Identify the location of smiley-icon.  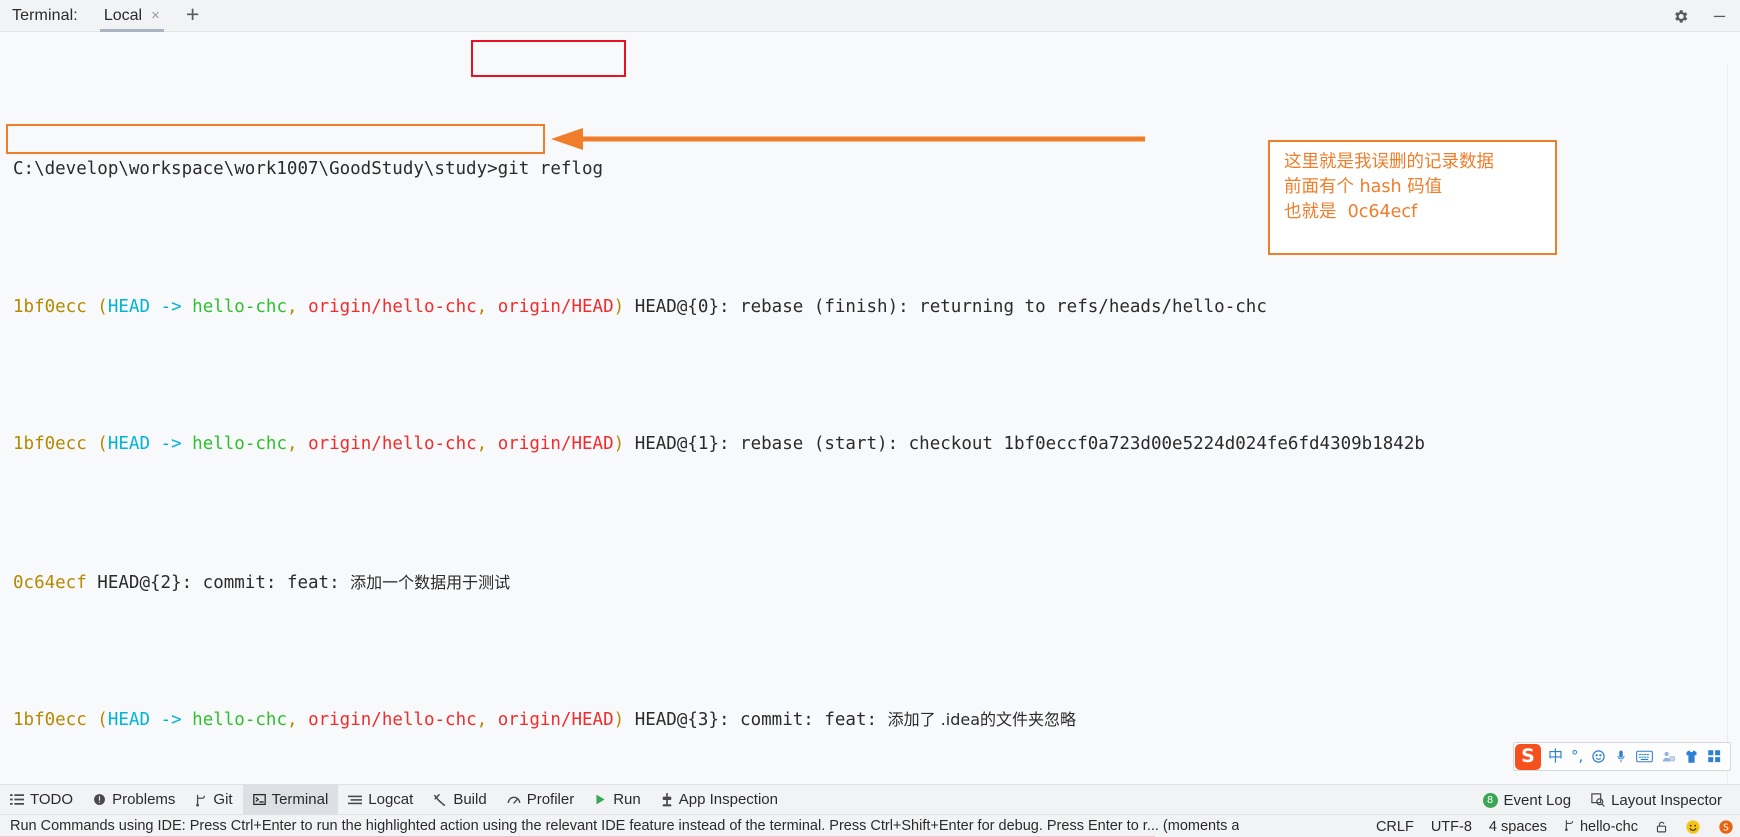
(1693, 827).